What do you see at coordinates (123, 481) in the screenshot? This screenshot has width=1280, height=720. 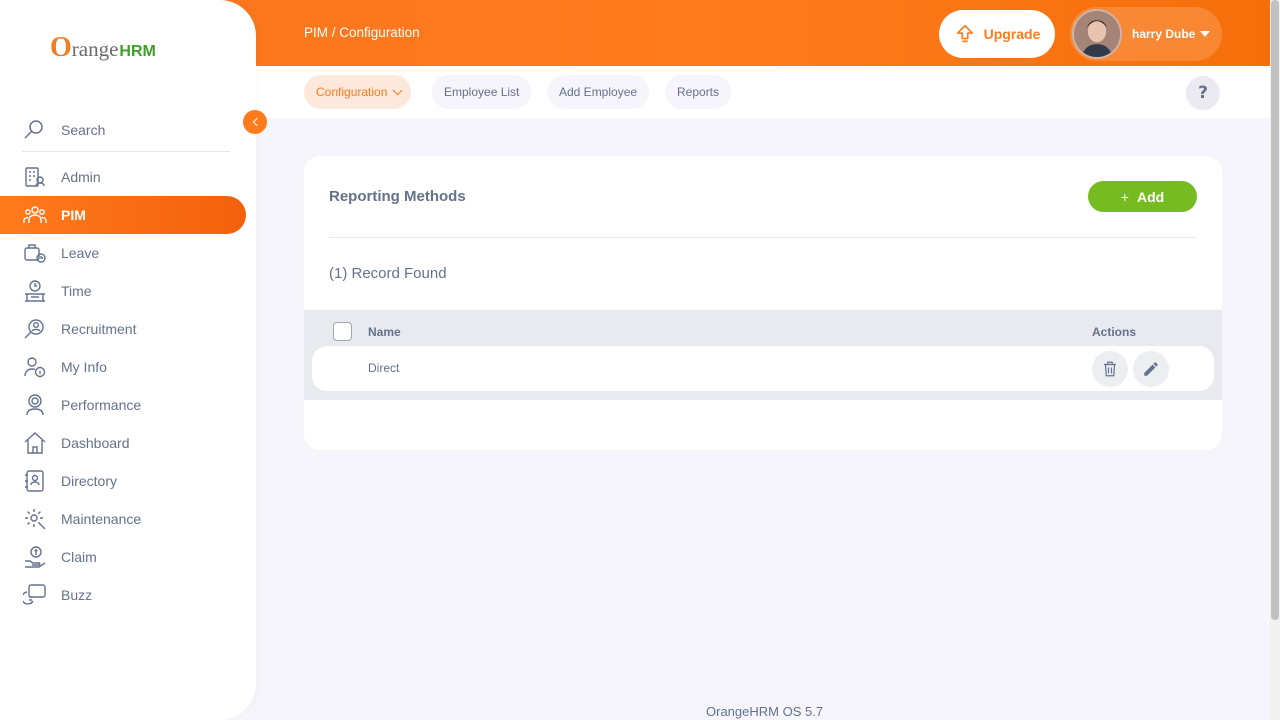 I see `sidebar-item-directory: Directory` at bounding box center [123, 481].